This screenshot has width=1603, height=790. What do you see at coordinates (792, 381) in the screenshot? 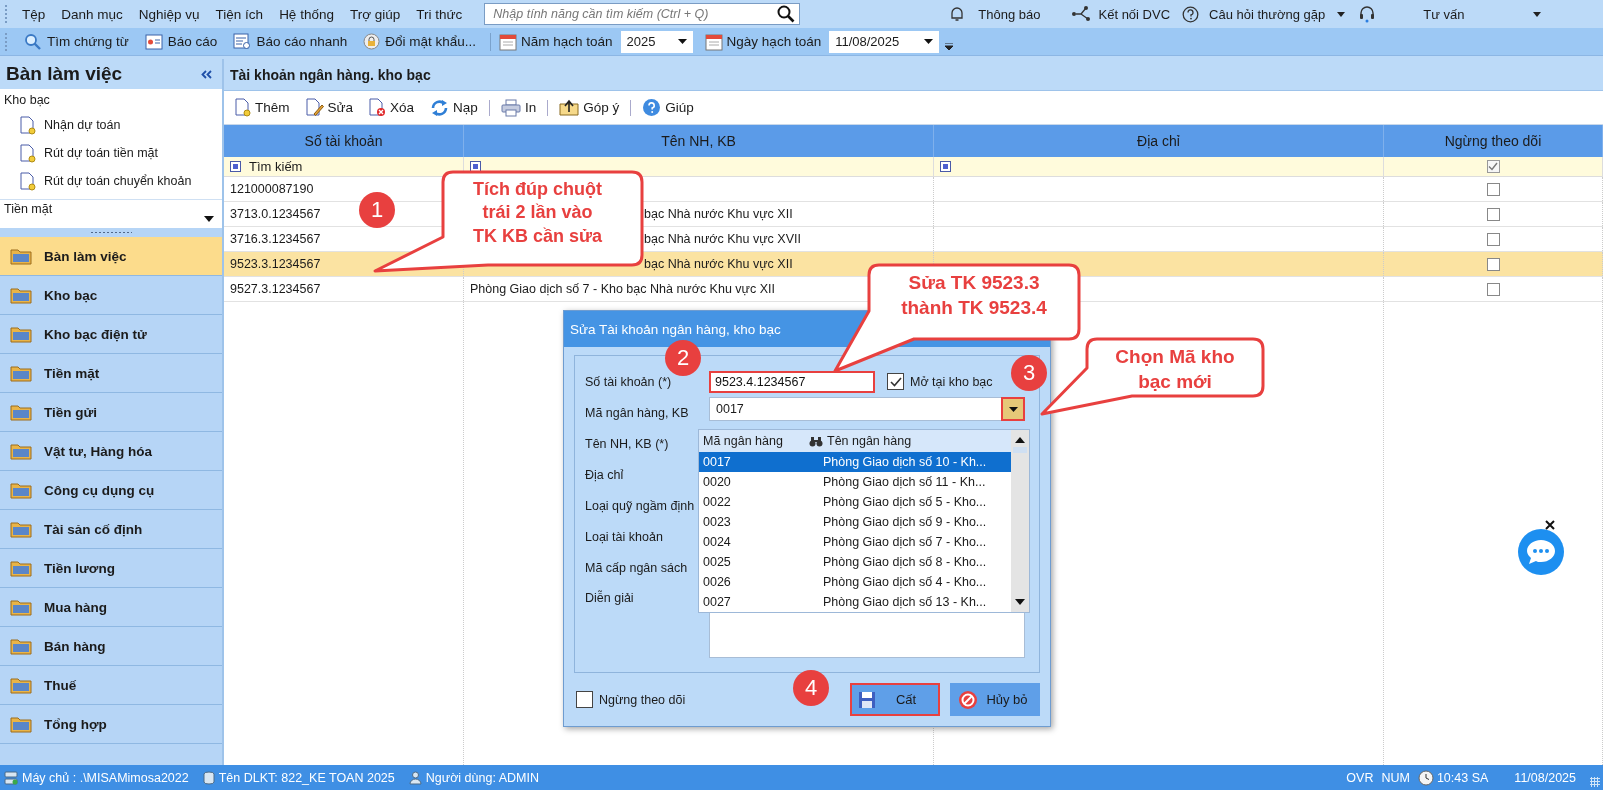
I see `account-field: 9523.4.1234567` at bounding box center [792, 381].